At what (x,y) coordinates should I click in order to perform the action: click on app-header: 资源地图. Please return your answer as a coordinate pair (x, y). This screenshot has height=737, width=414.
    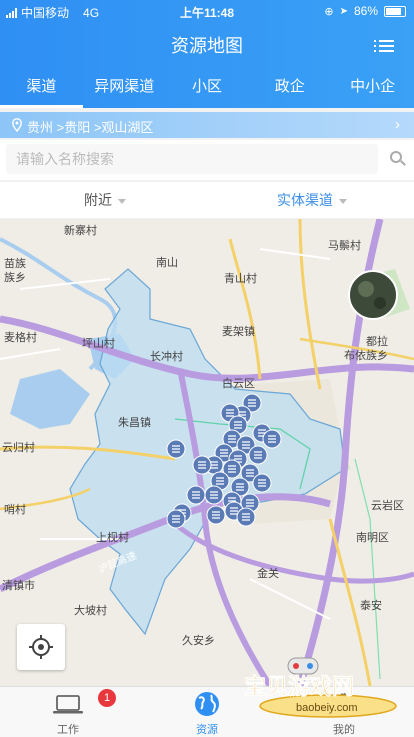
    Looking at the image, I should click on (207, 45).